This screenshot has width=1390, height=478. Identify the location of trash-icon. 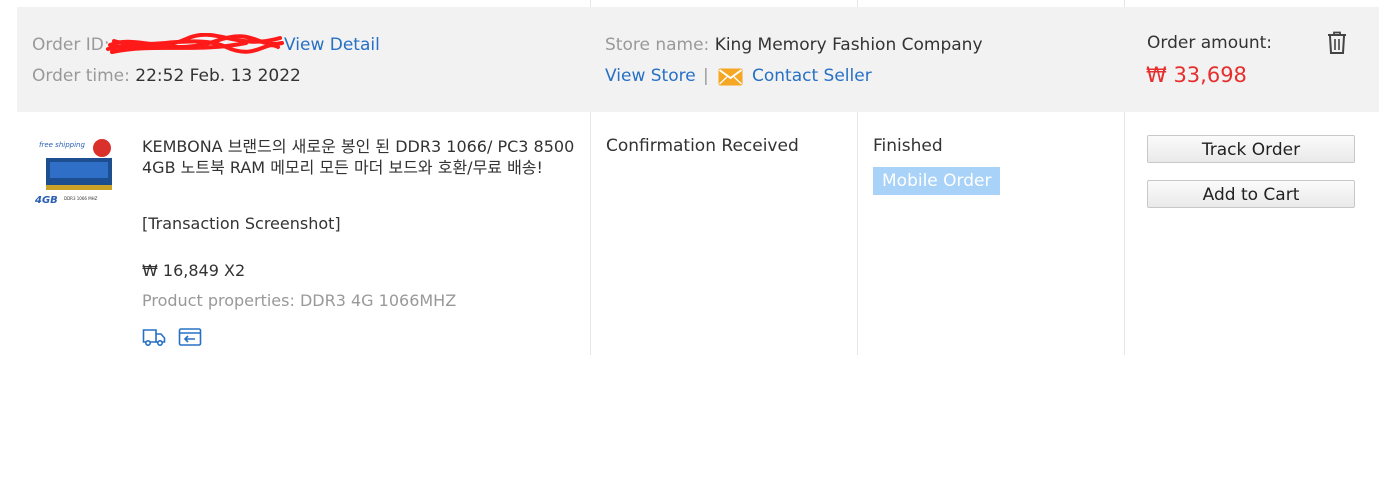
(1337, 43).